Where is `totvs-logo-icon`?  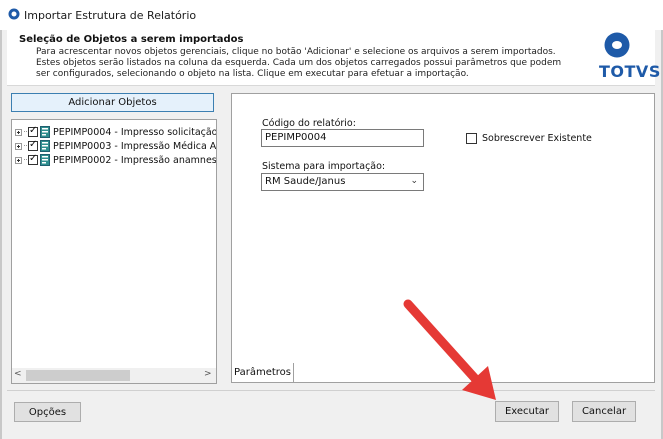 totvs-logo-icon is located at coordinates (617, 45).